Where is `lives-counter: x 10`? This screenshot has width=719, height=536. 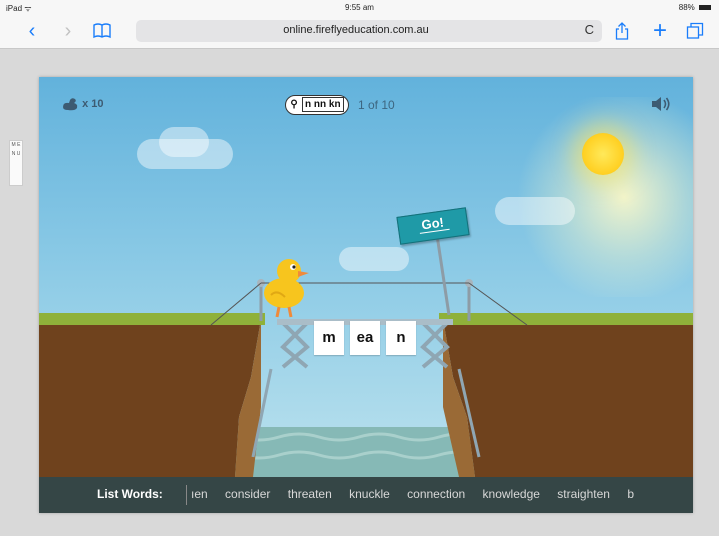 lives-counter: x 10 is located at coordinates (82, 104).